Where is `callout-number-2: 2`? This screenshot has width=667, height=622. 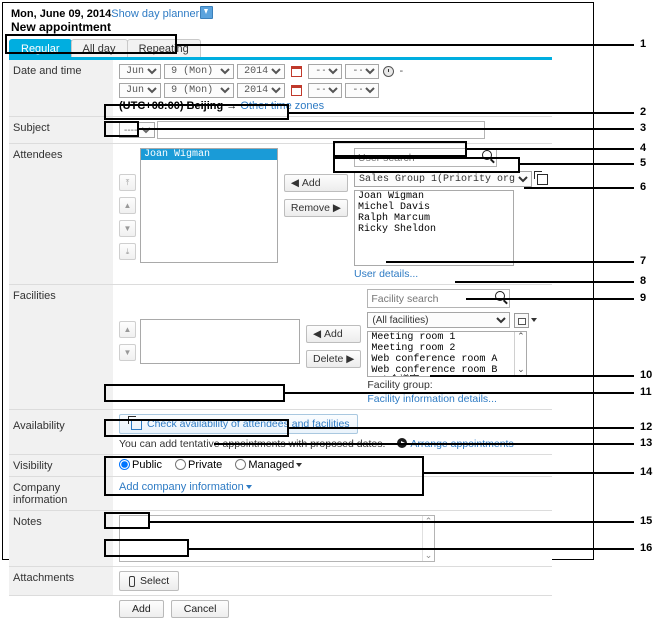 callout-number-2: 2 is located at coordinates (643, 112).